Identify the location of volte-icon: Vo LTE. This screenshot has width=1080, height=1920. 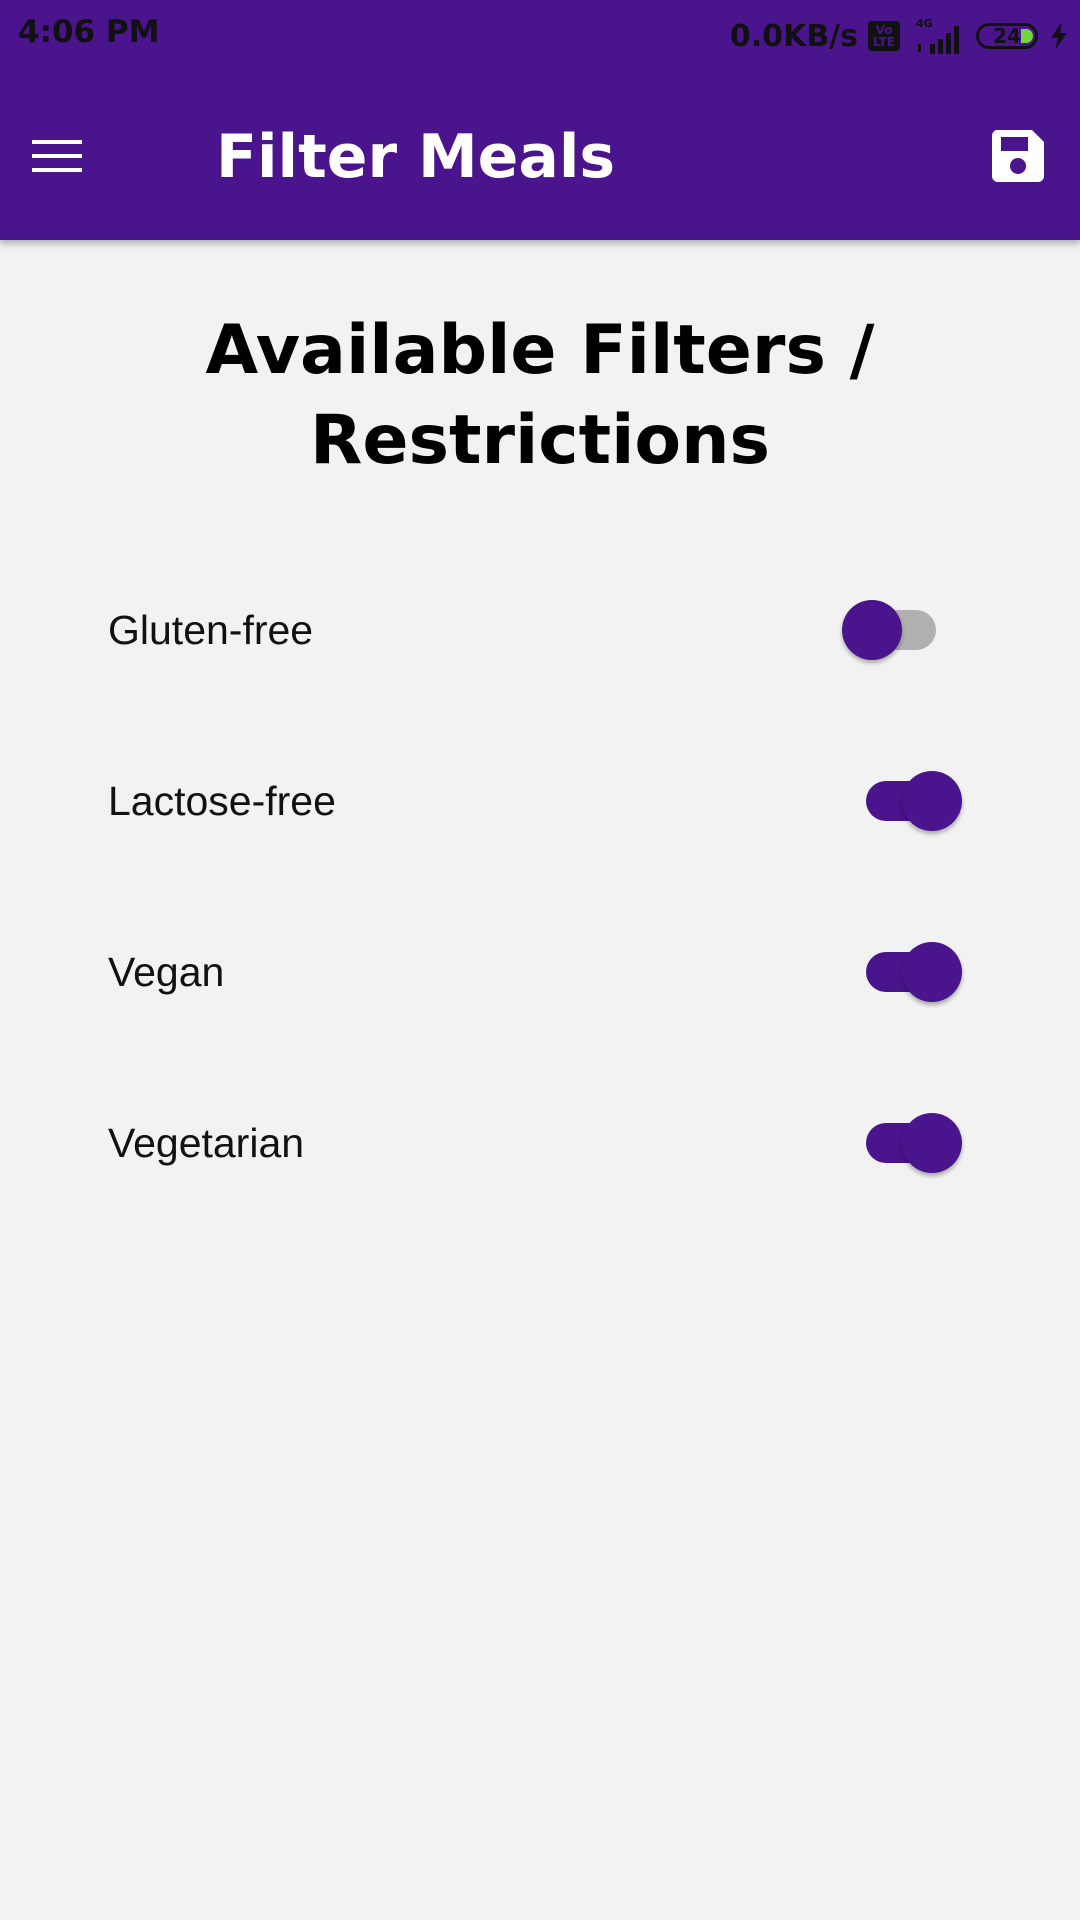
(884, 36).